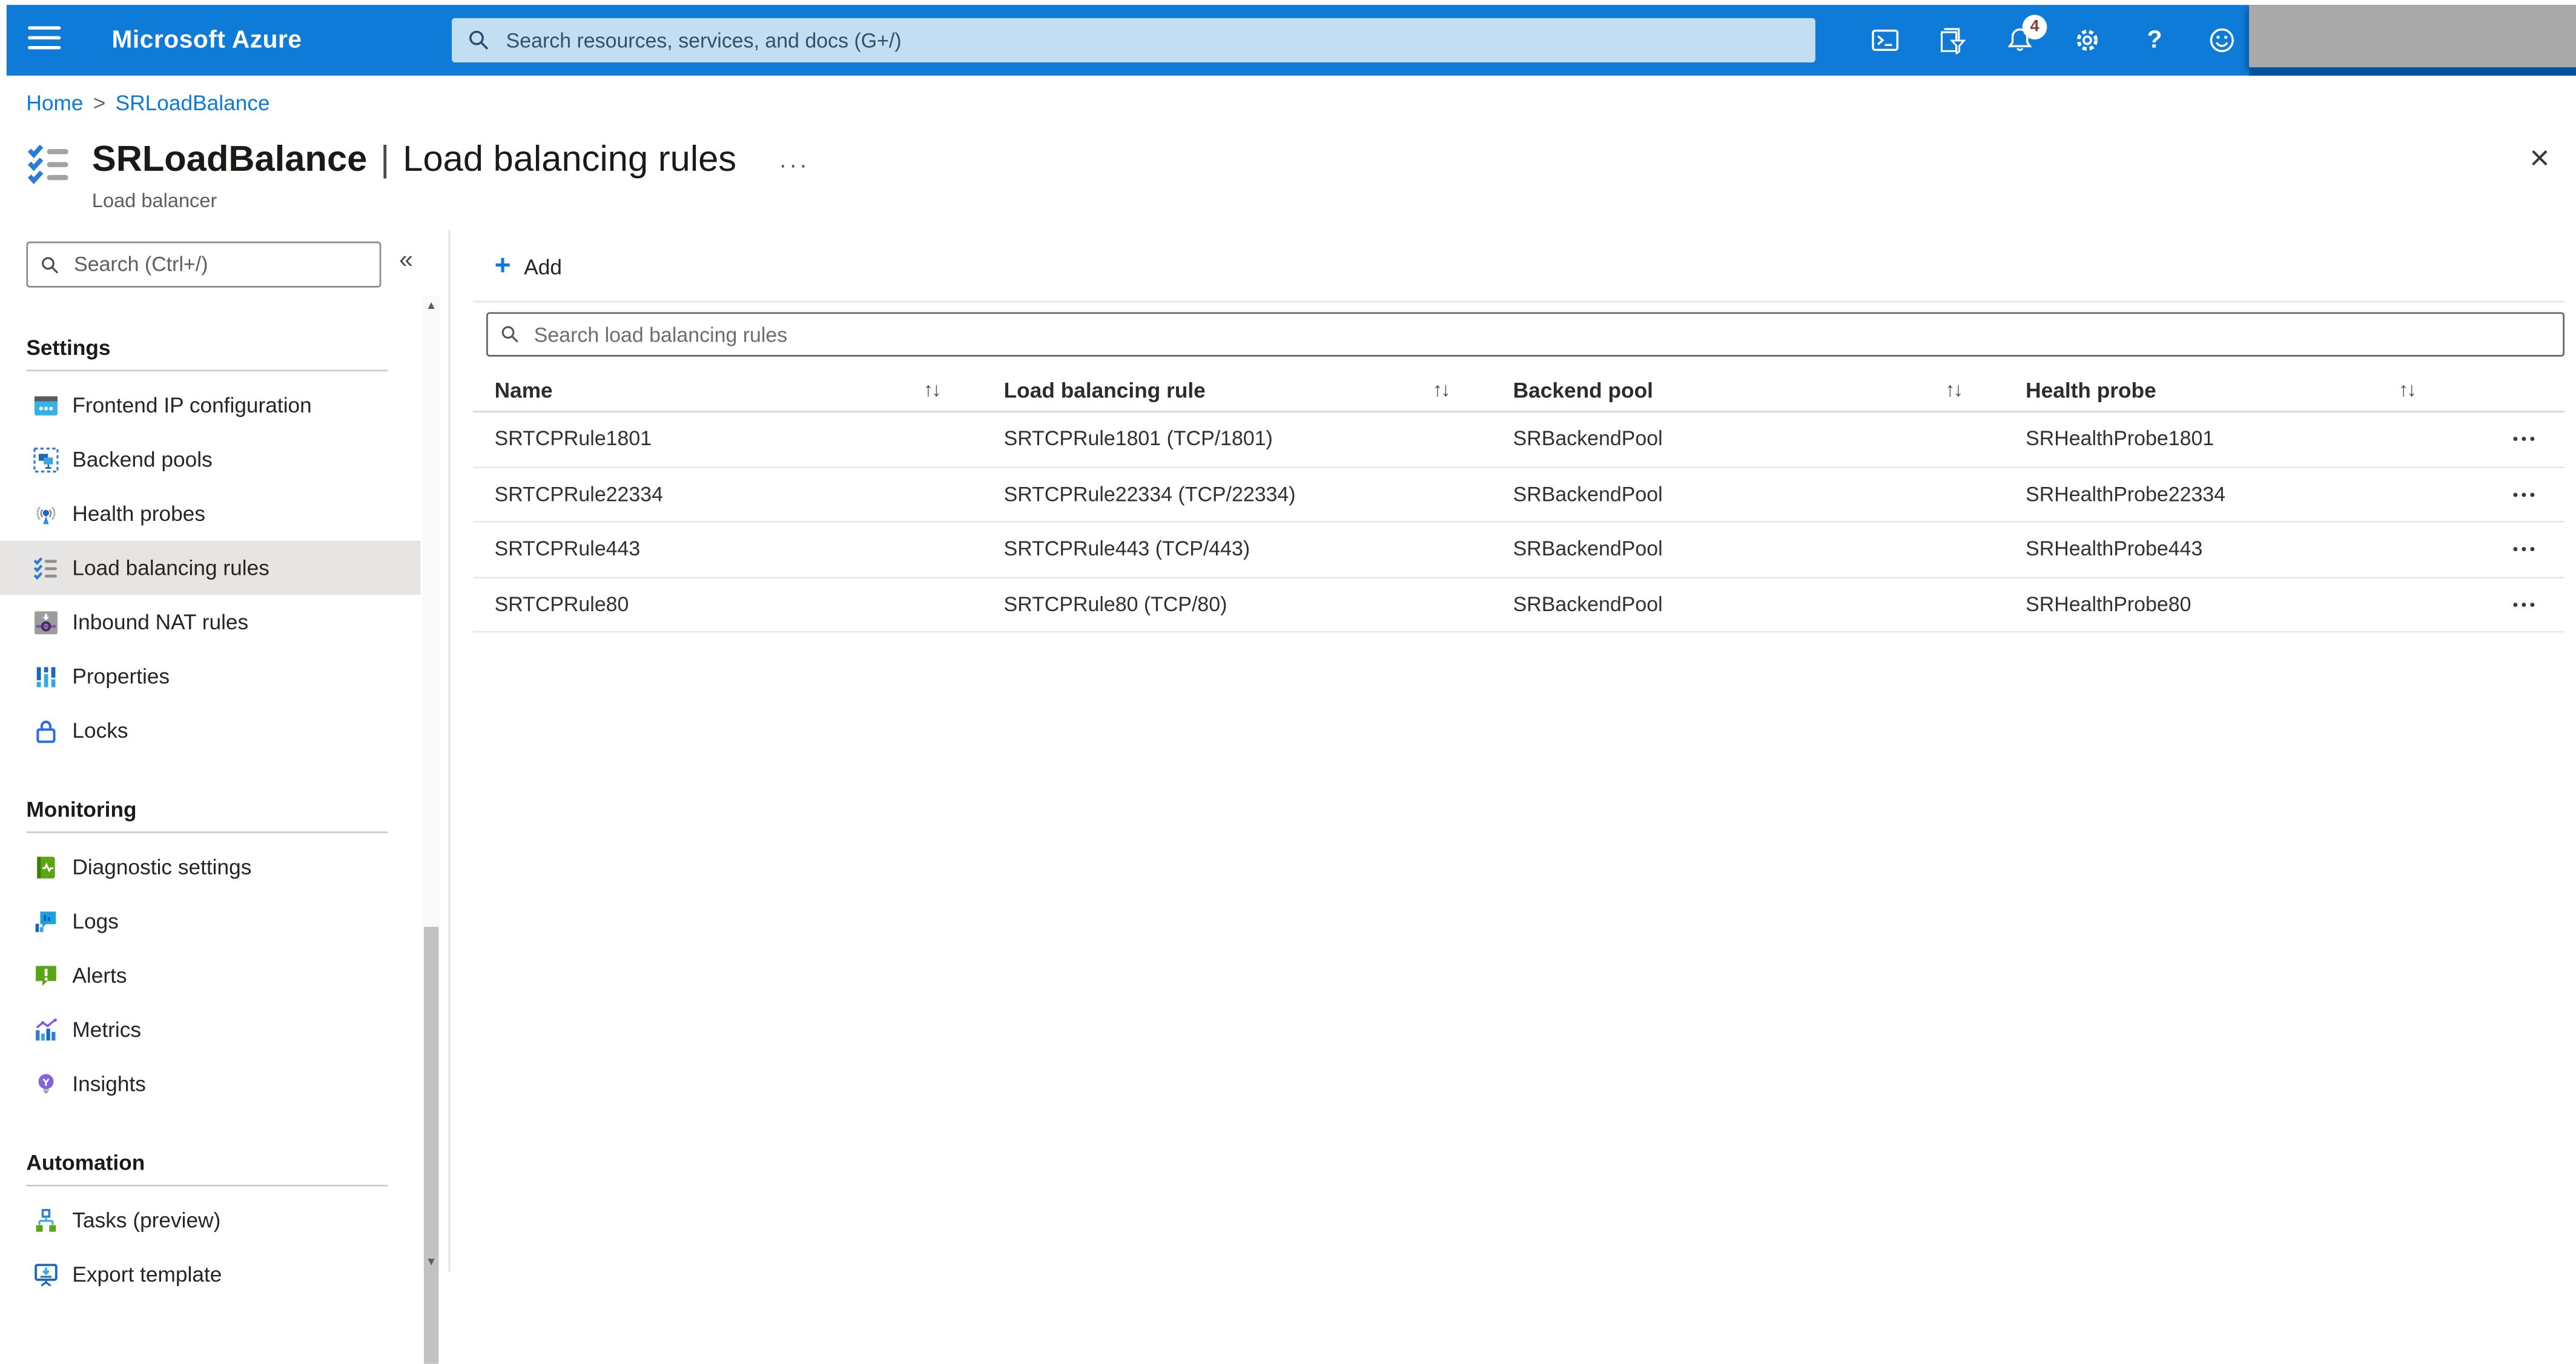 Image resolution: width=2576 pixels, height=1364 pixels. I want to click on cell-name: SRTCPRule1801, so click(573, 439).